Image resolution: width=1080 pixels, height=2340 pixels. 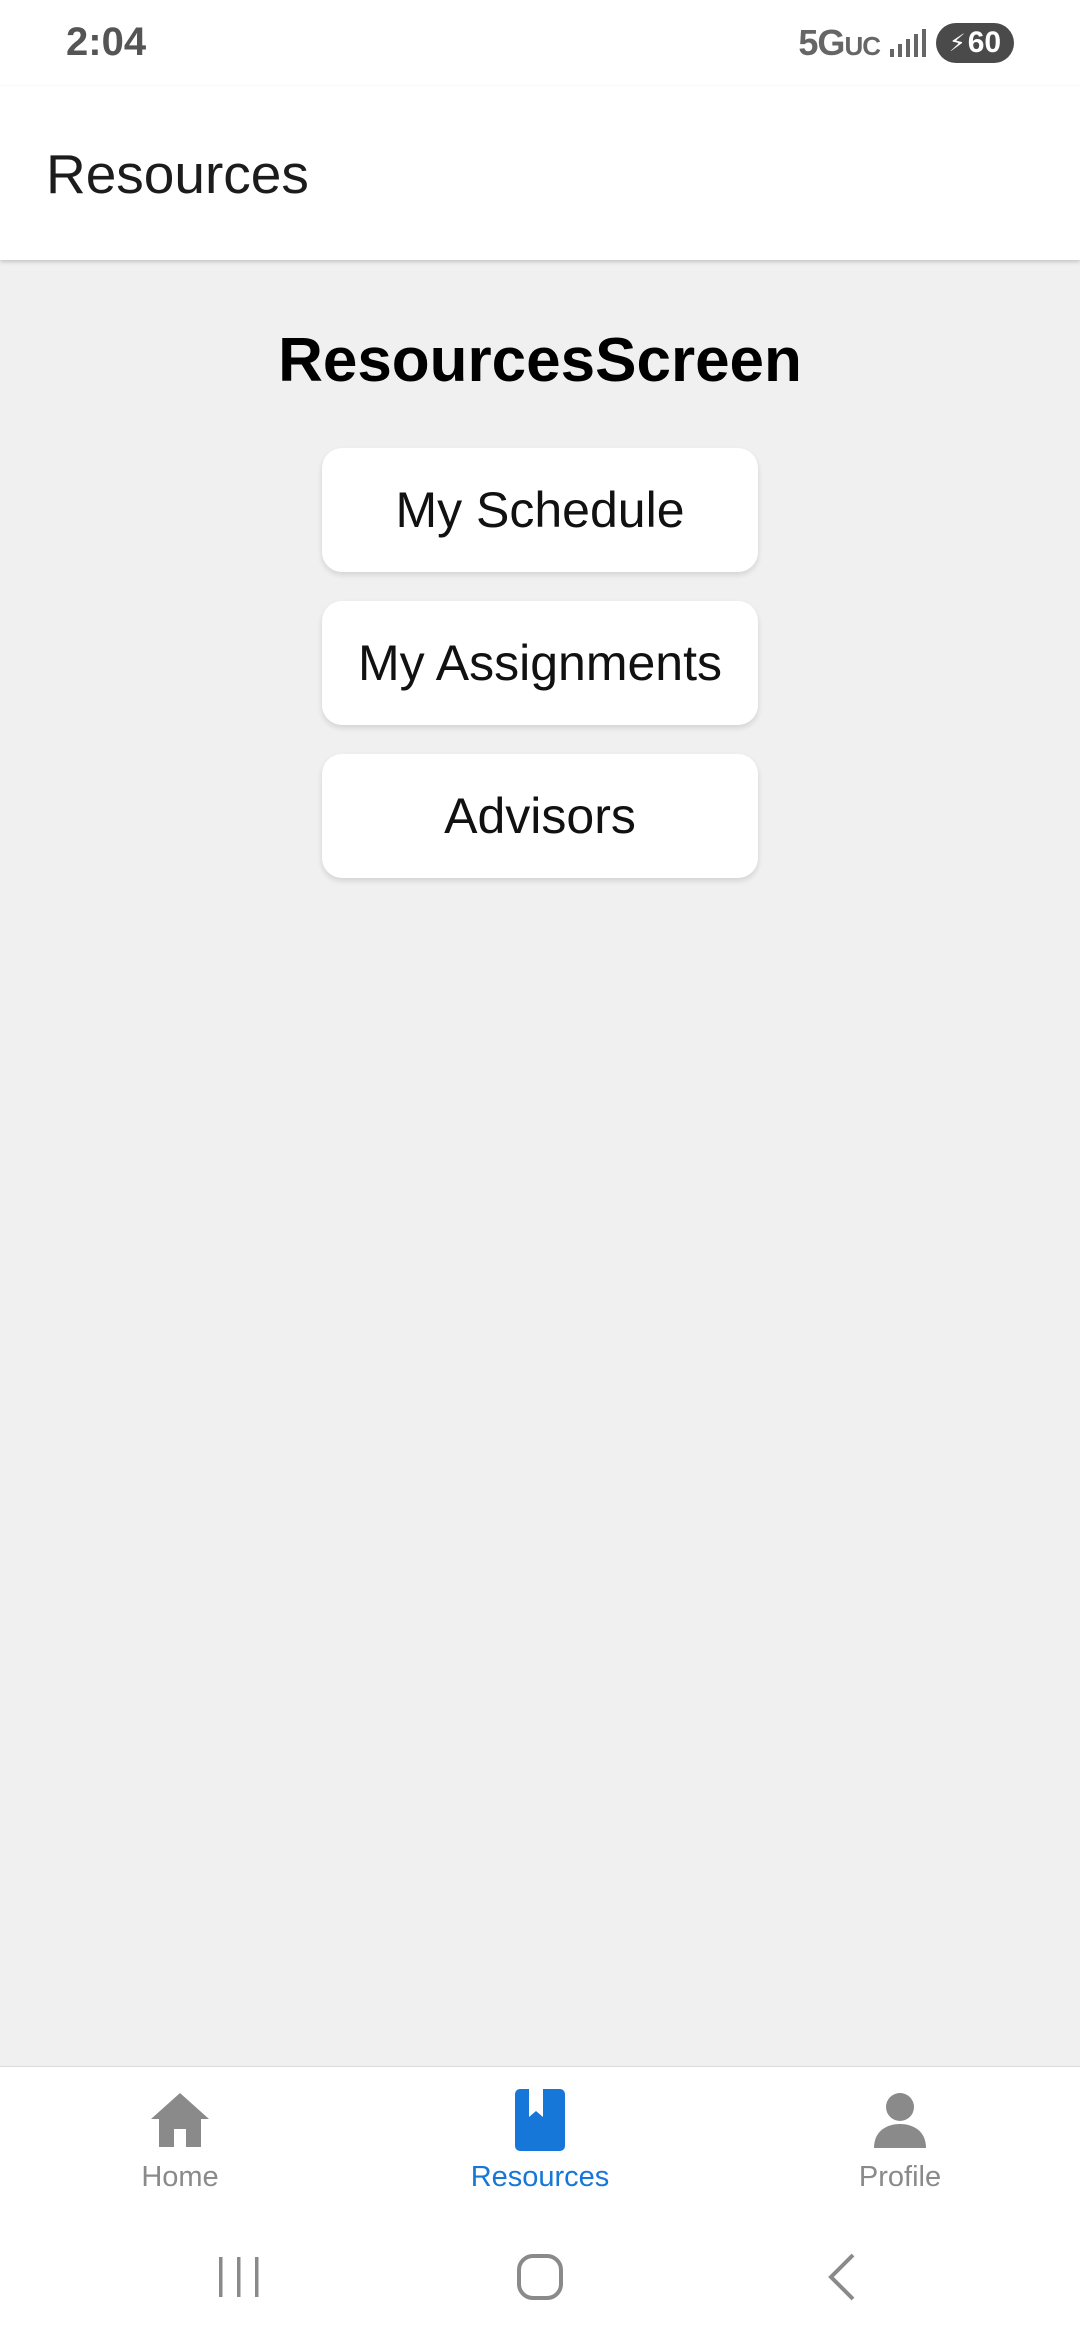 I want to click on status-time: 2:04, so click(x=106, y=42).